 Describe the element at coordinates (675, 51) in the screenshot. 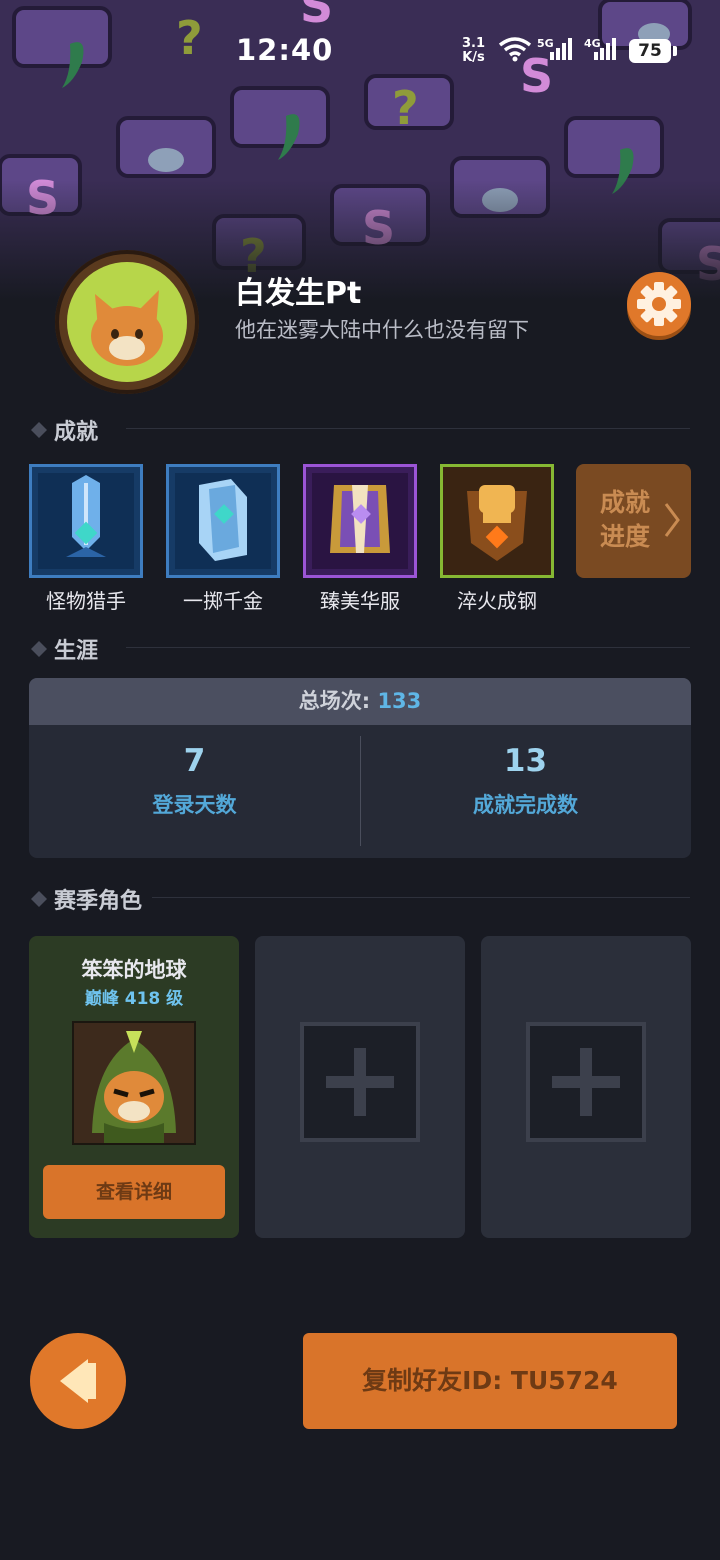

I see `battery-tip` at that location.